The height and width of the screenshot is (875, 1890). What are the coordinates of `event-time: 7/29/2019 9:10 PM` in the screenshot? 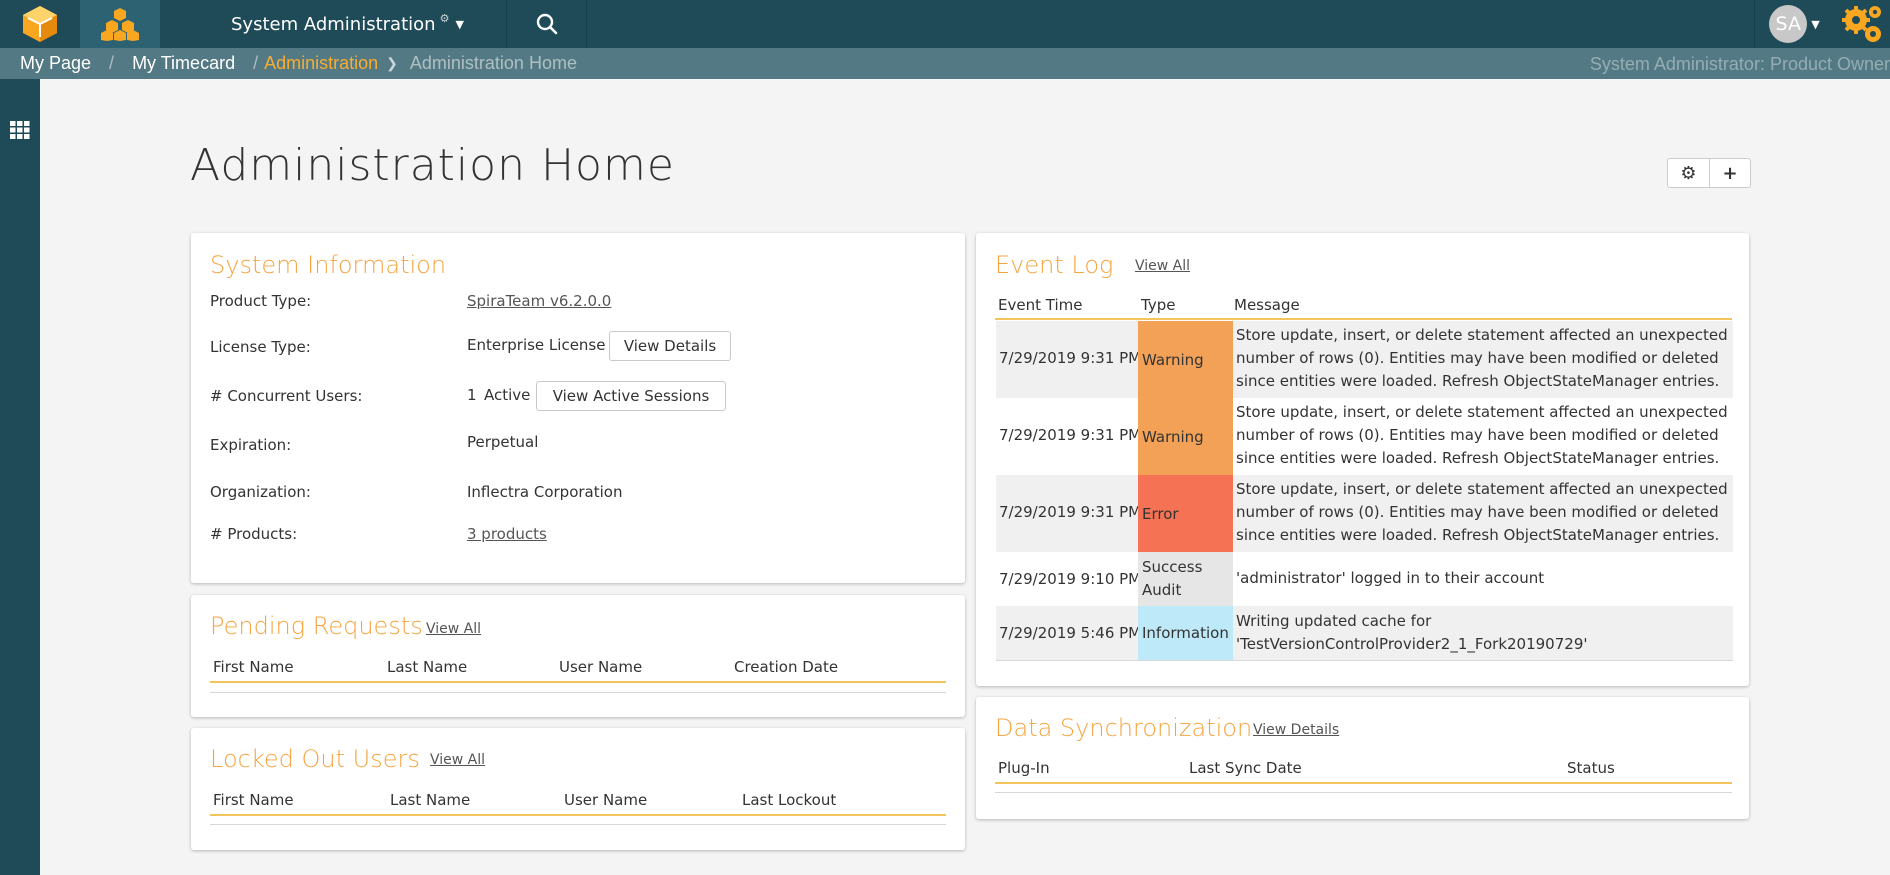 It's located at (1070, 579).